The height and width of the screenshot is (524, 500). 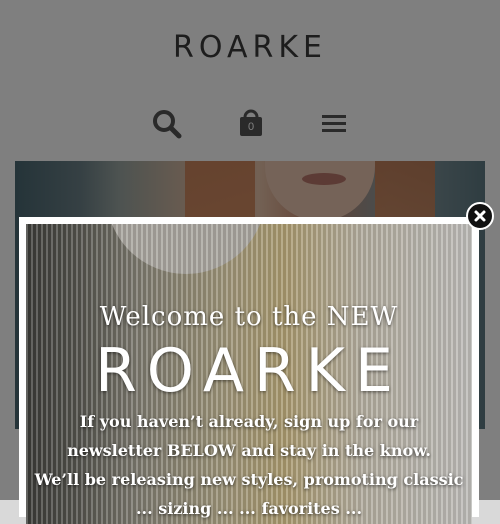 I want to click on close-popup-button, so click(x=480, y=216).